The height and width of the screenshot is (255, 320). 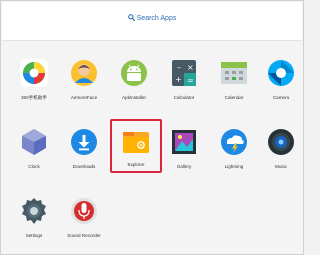 What do you see at coordinates (234, 97) in the screenshot?
I see `app-label: Calendar` at bounding box center [234, 97].